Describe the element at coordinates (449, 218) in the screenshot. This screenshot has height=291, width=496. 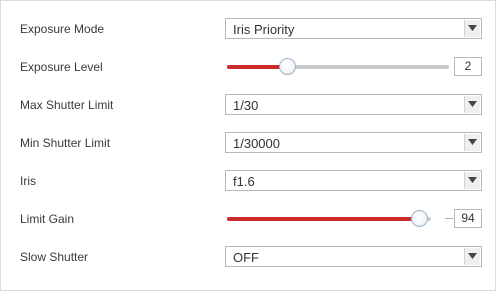
I see `slider-connector` at that location.